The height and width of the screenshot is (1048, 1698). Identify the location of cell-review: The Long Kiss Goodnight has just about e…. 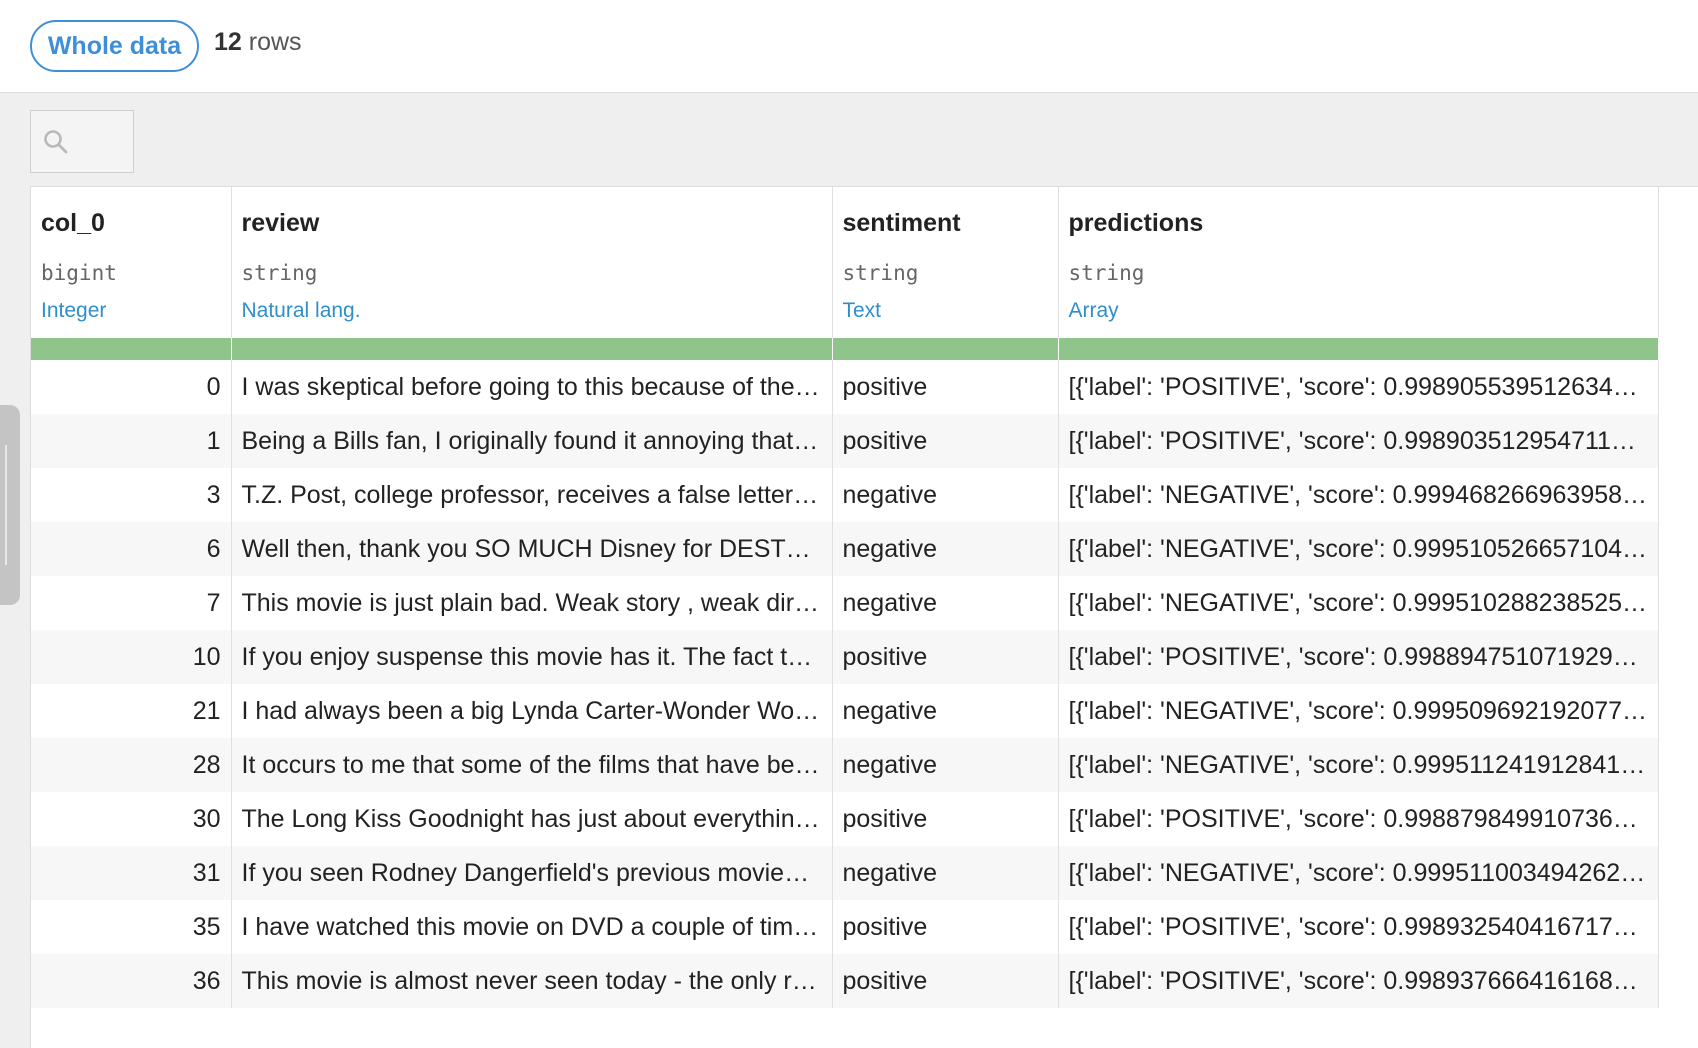
(532, 819).